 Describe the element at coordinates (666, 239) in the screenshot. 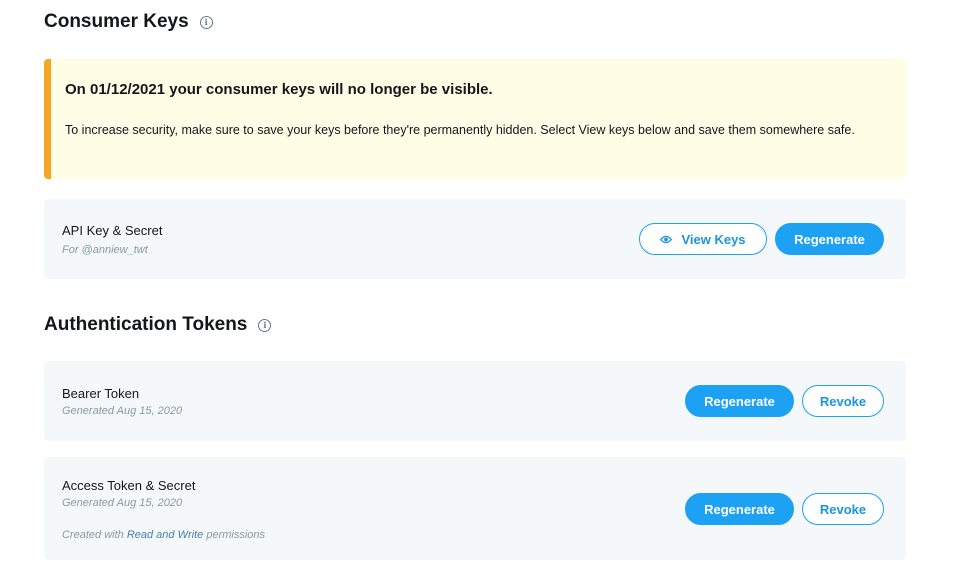

I see `eye-icon` at that location.